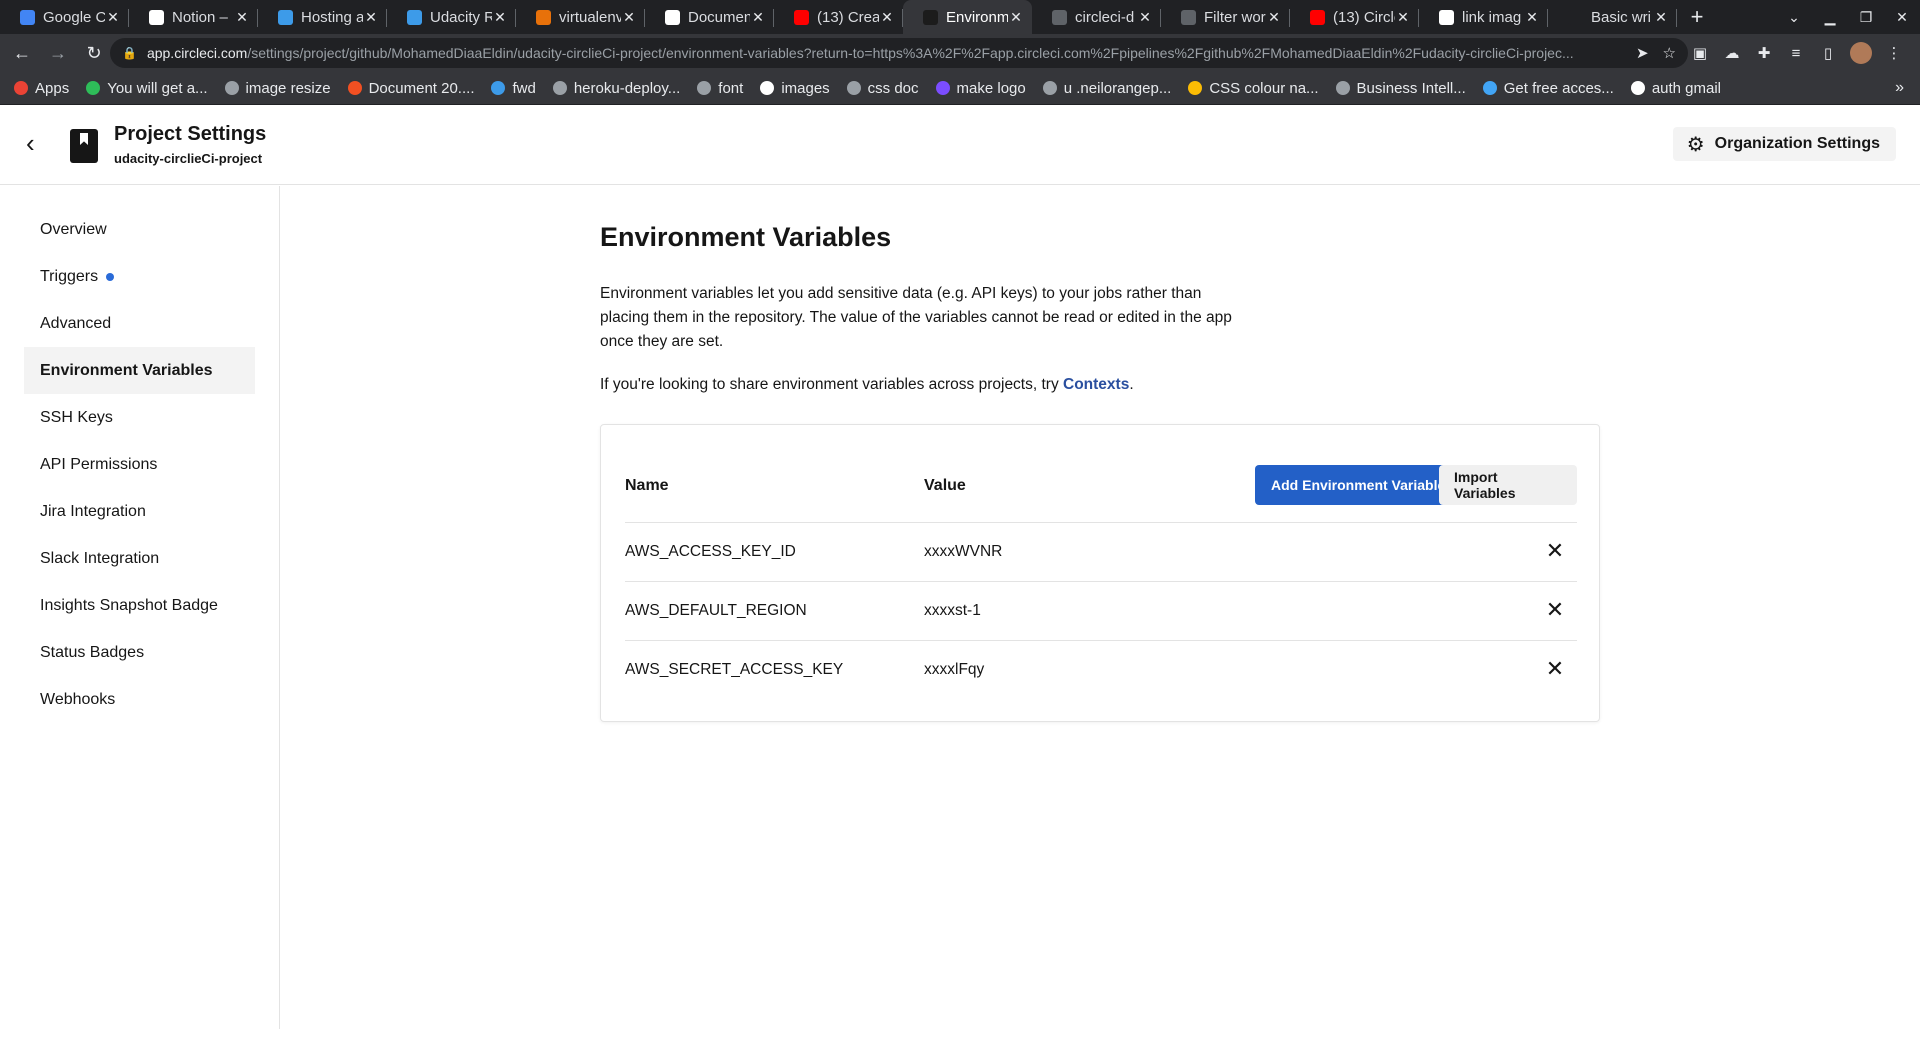  I want to click on tab-title: circleci-d, so click(1105, 17).